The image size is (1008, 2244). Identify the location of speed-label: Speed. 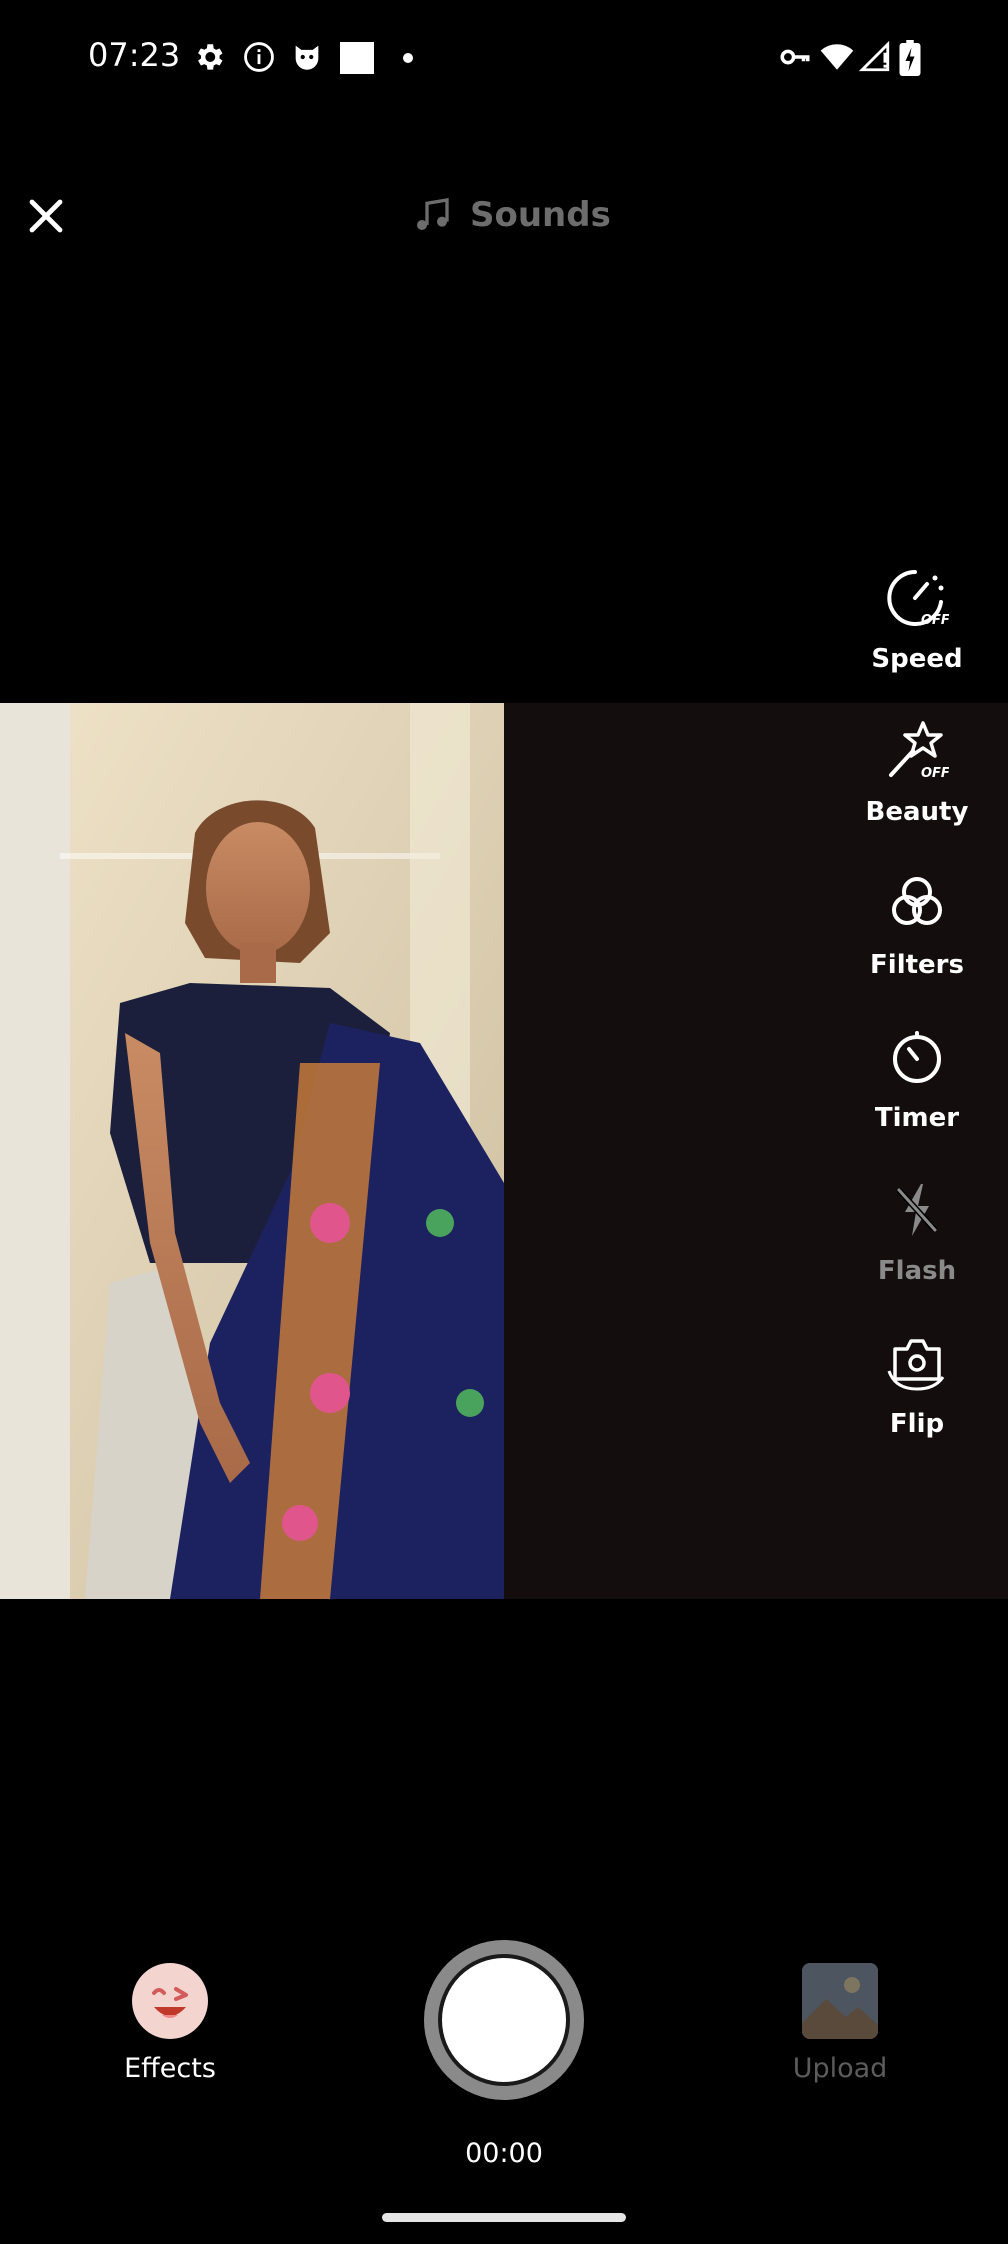
(917, 659).